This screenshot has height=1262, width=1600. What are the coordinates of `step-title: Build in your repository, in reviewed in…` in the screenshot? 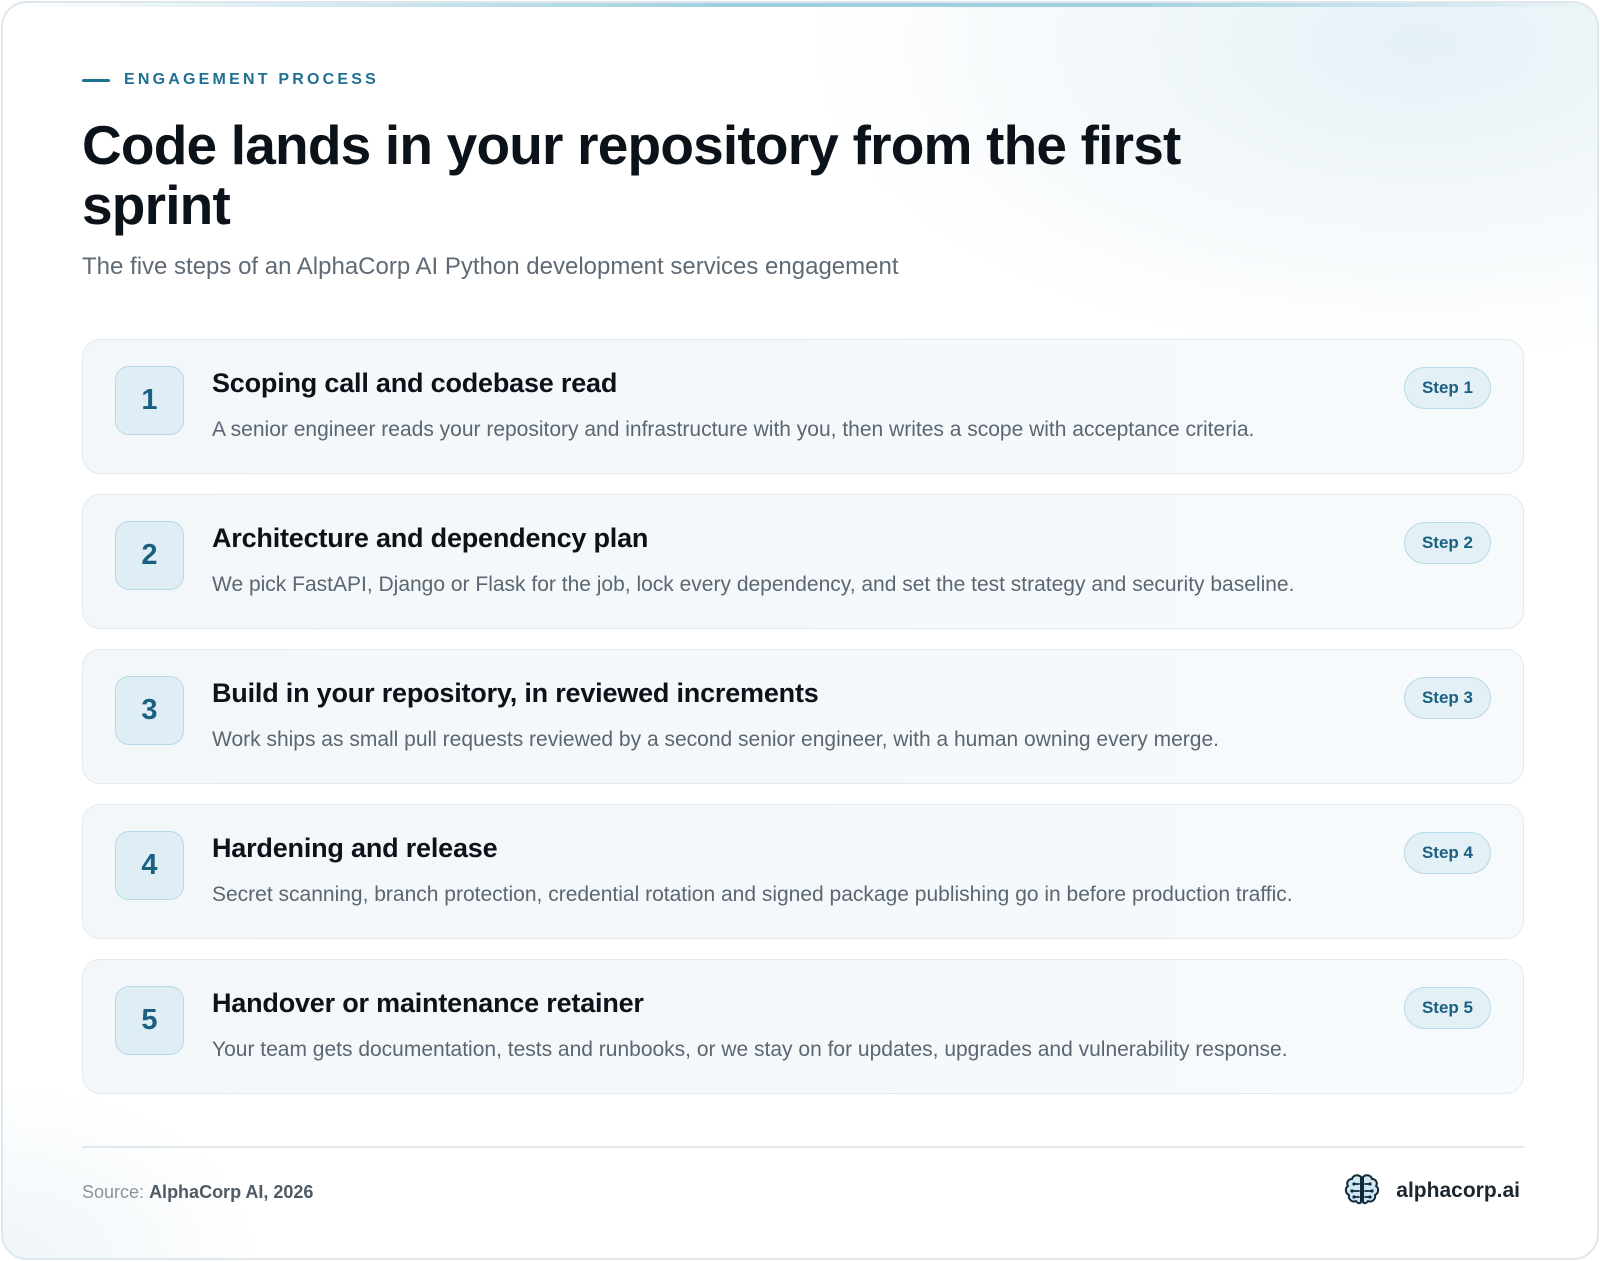 It's located at (515, 693).